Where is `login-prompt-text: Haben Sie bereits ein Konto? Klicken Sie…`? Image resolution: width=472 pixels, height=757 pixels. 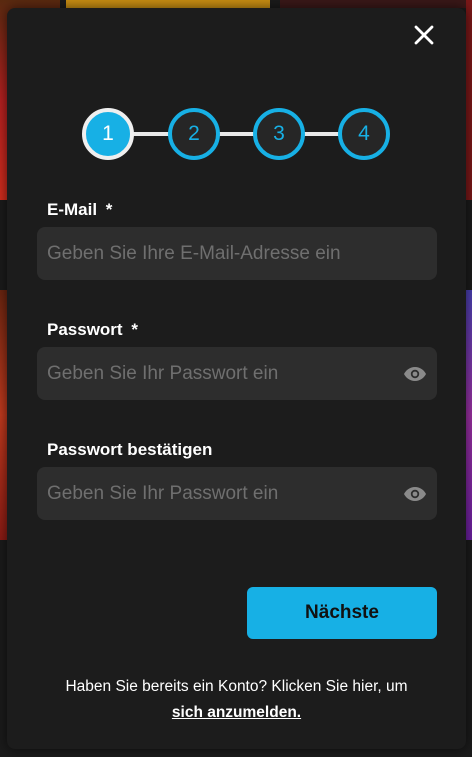
login-prompt-text: Haben Sie bereits ein Konto? Klicken Sie… is located at coordinates (236, 686).